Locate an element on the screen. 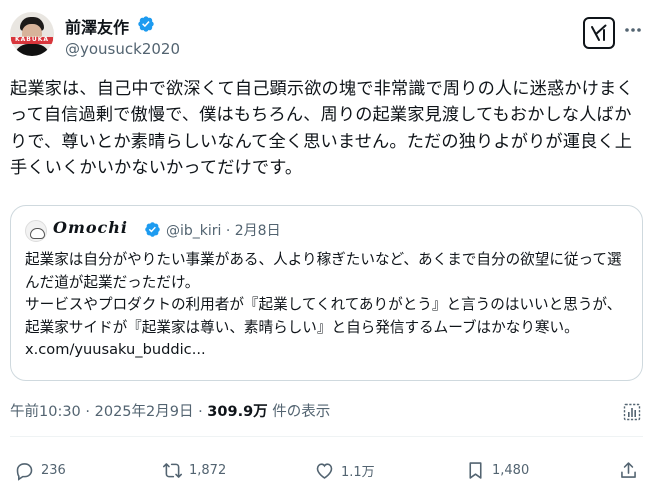 The image size is (651, 499). bookmark-count: 1,480 is located at coordinates (511, 470).